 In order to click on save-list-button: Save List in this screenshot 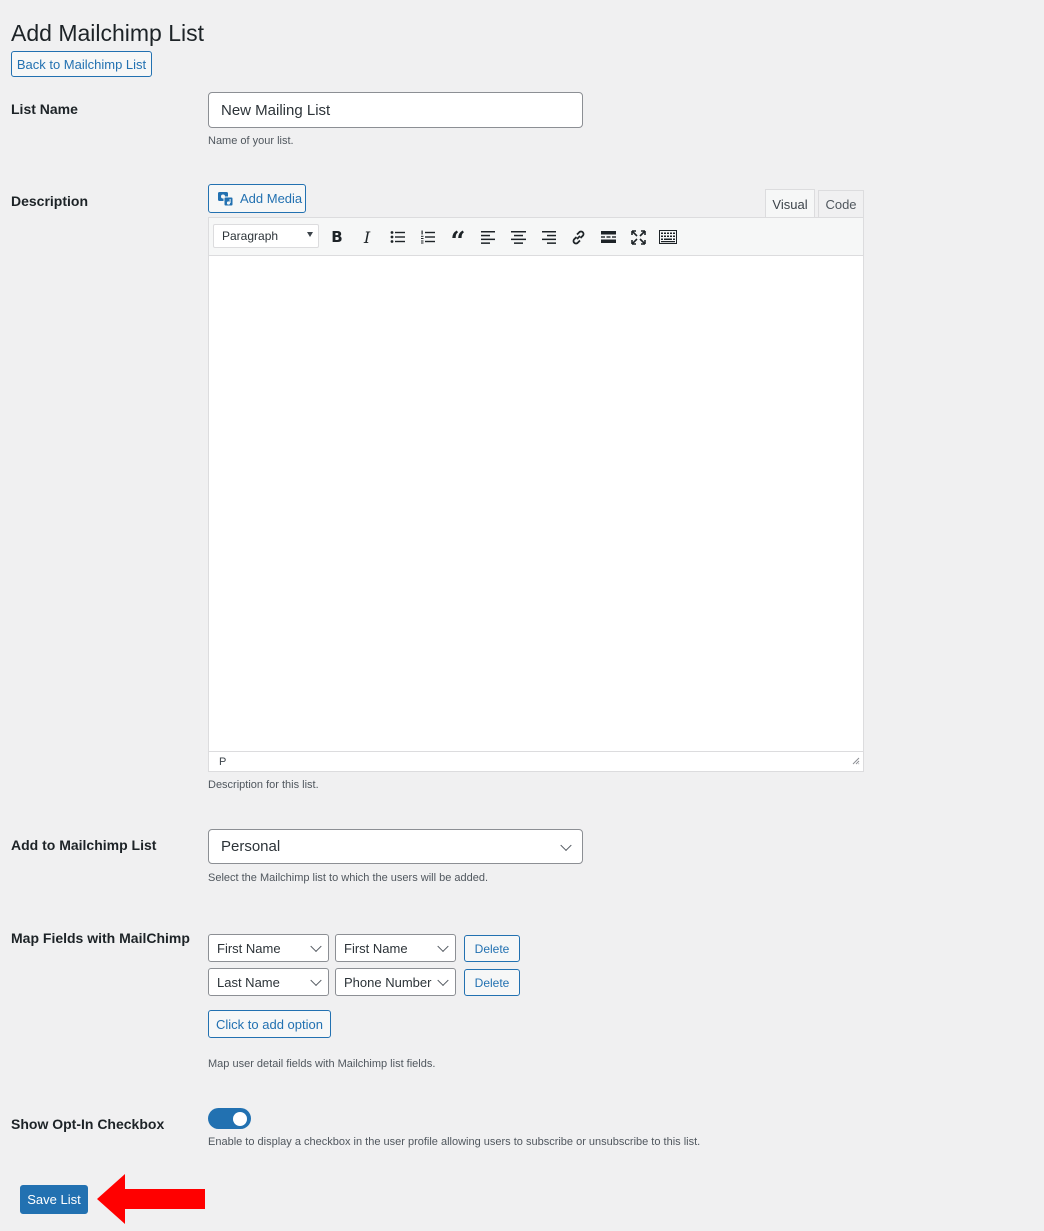, I will do `click(54, 1199)`.